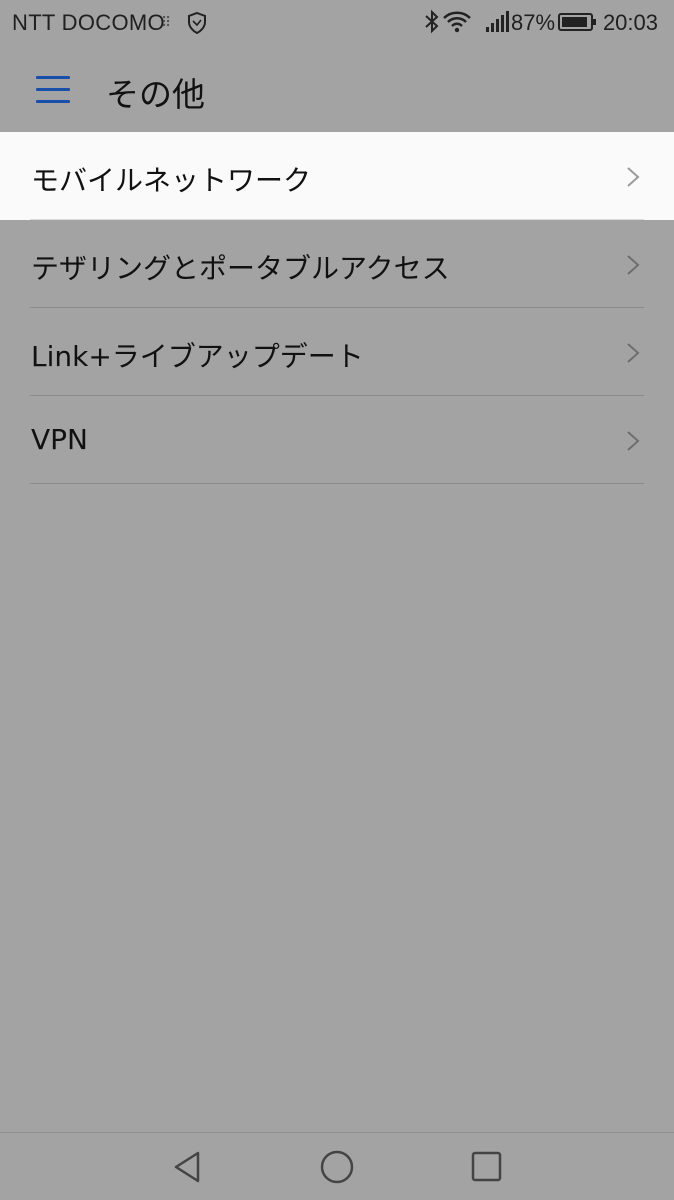 Image resolution: width=674 pixels, height=1200 pixels. I want to click on sim-icon: ⠿, so click(166, 23).